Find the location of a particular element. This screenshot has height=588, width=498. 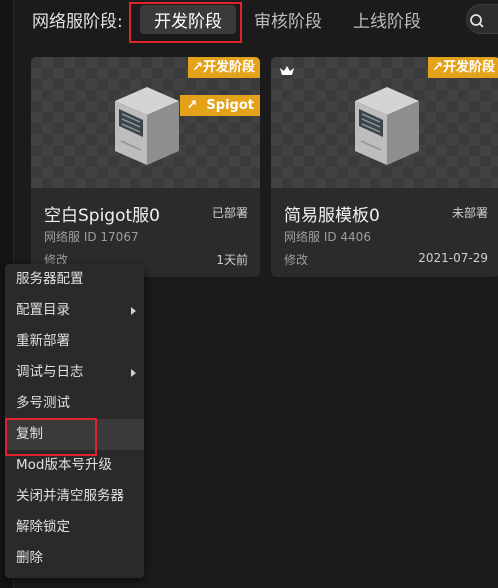

menu-item-multi-account-test: 多号测试 is located at coordinates (74, 403).